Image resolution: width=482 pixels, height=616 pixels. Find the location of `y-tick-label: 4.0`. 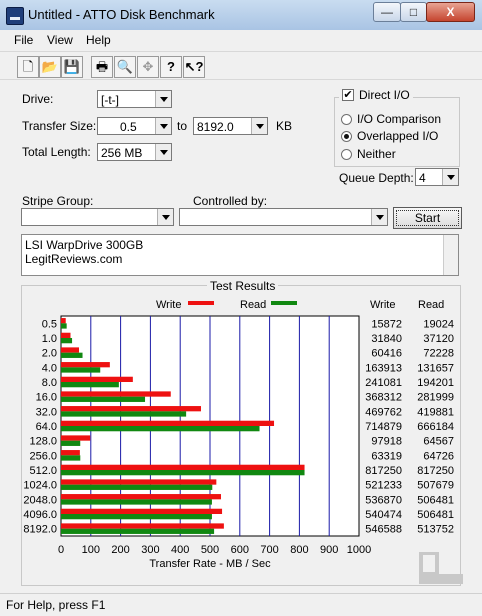

y-tick-label: 4.0 is located at coordinates (49, 368).